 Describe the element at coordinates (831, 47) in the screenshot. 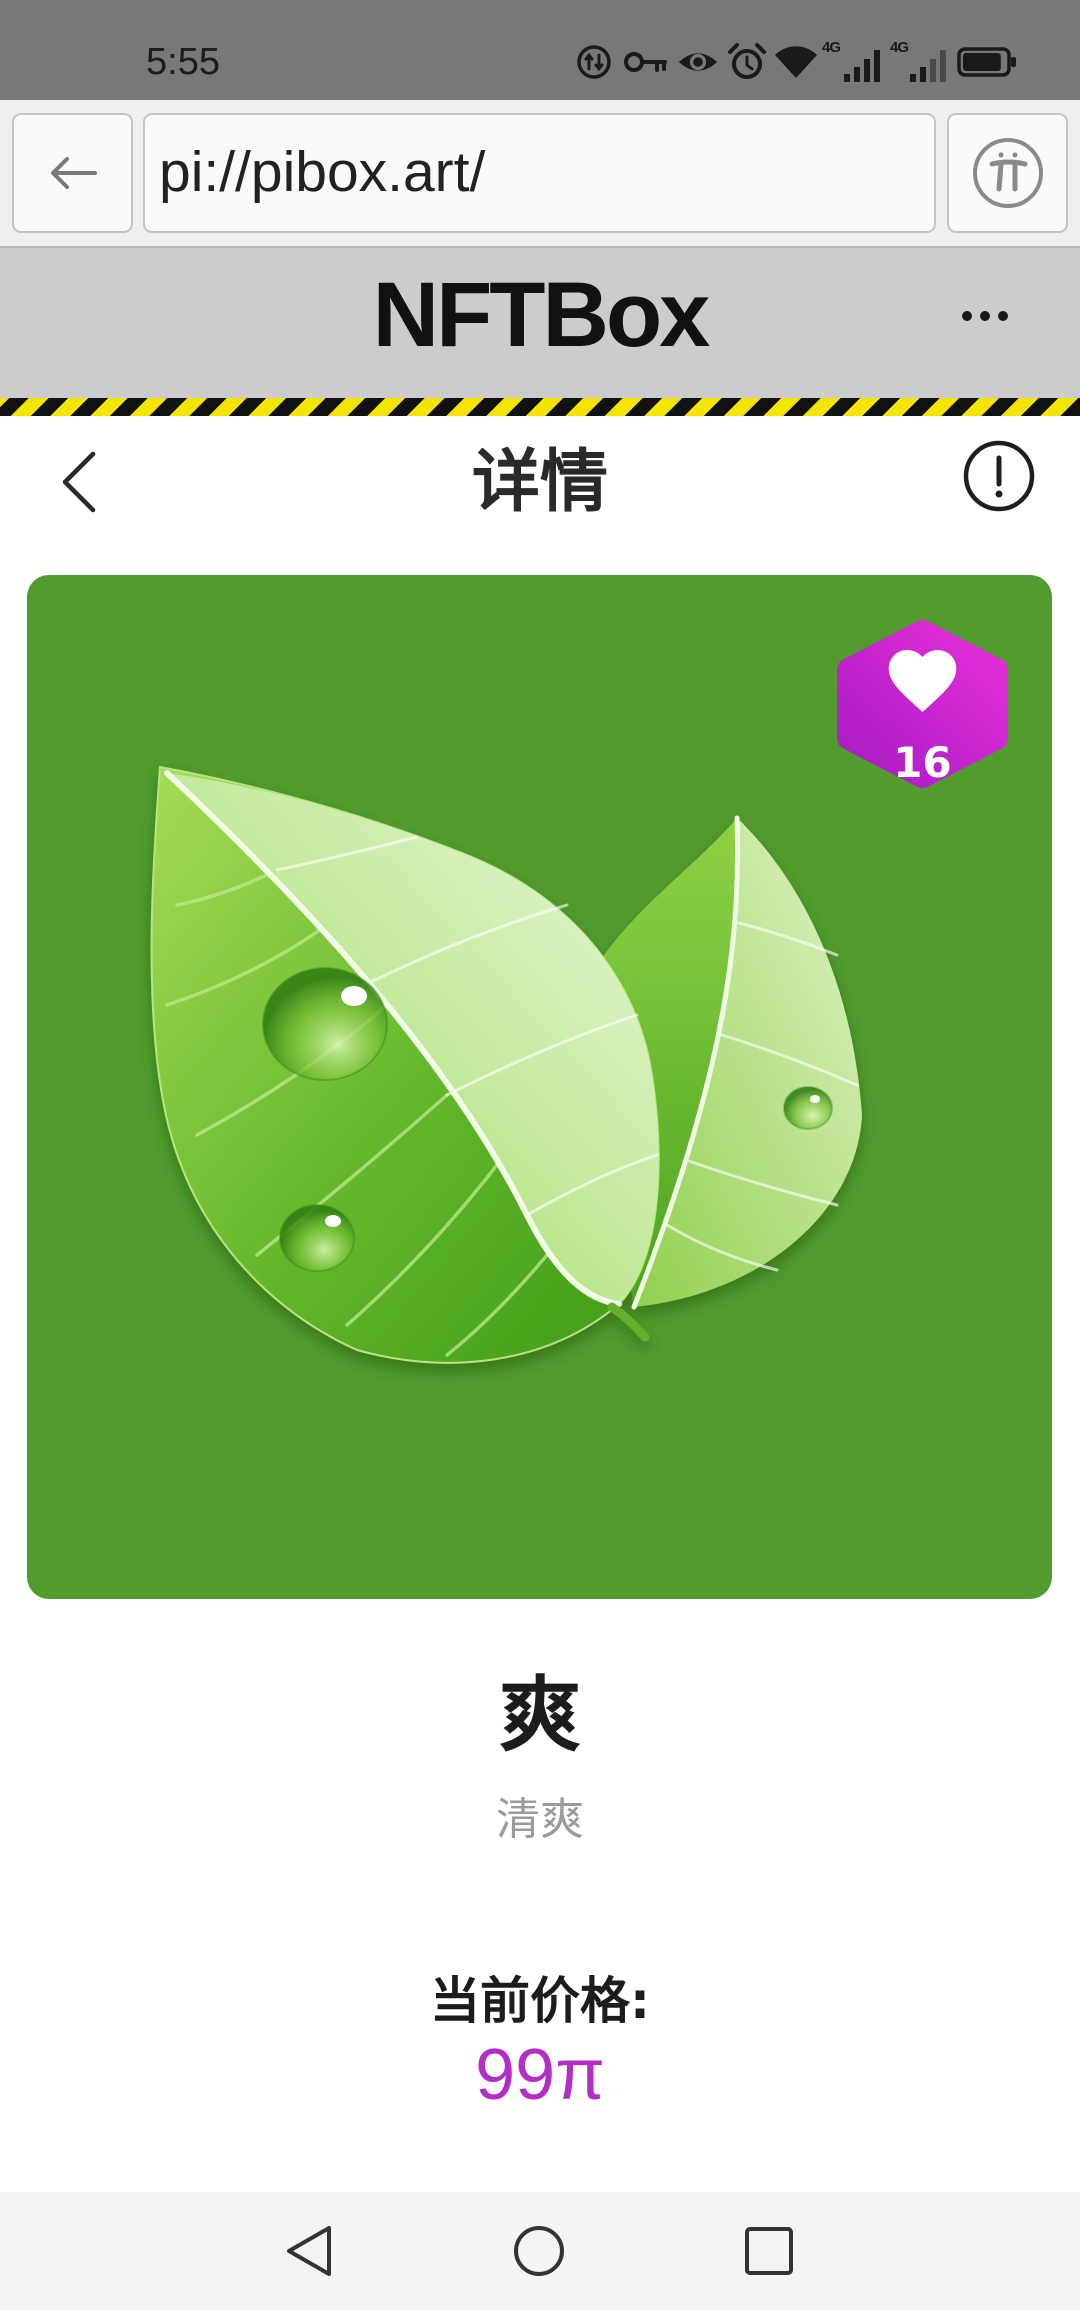

I see `network-type-label: 4G` at that location.